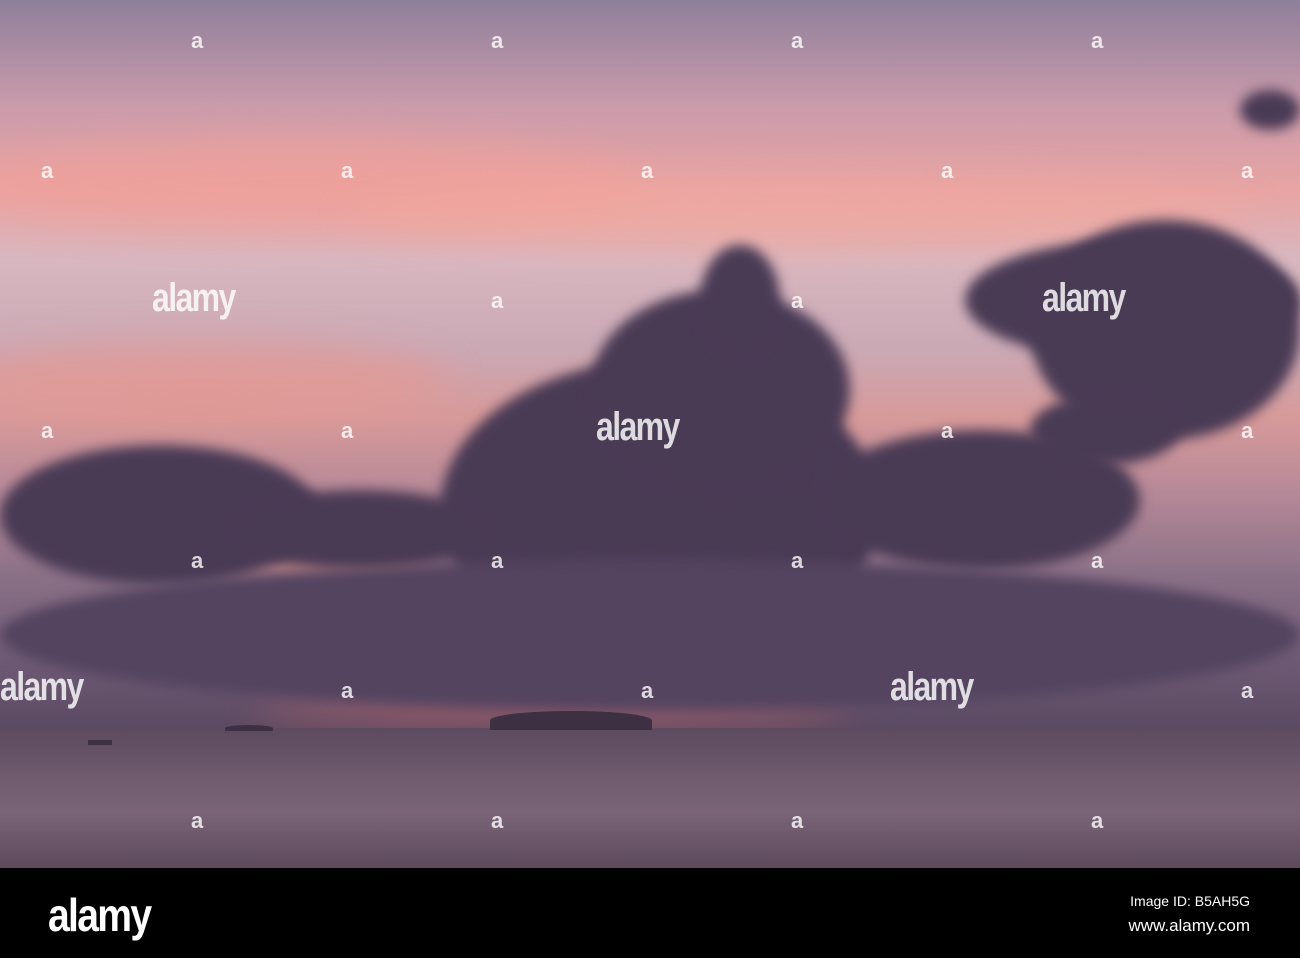 The image size is (1300, 958). Describe the element at coordinates (100, 742) in the screenshot. I see `boat` at that location.